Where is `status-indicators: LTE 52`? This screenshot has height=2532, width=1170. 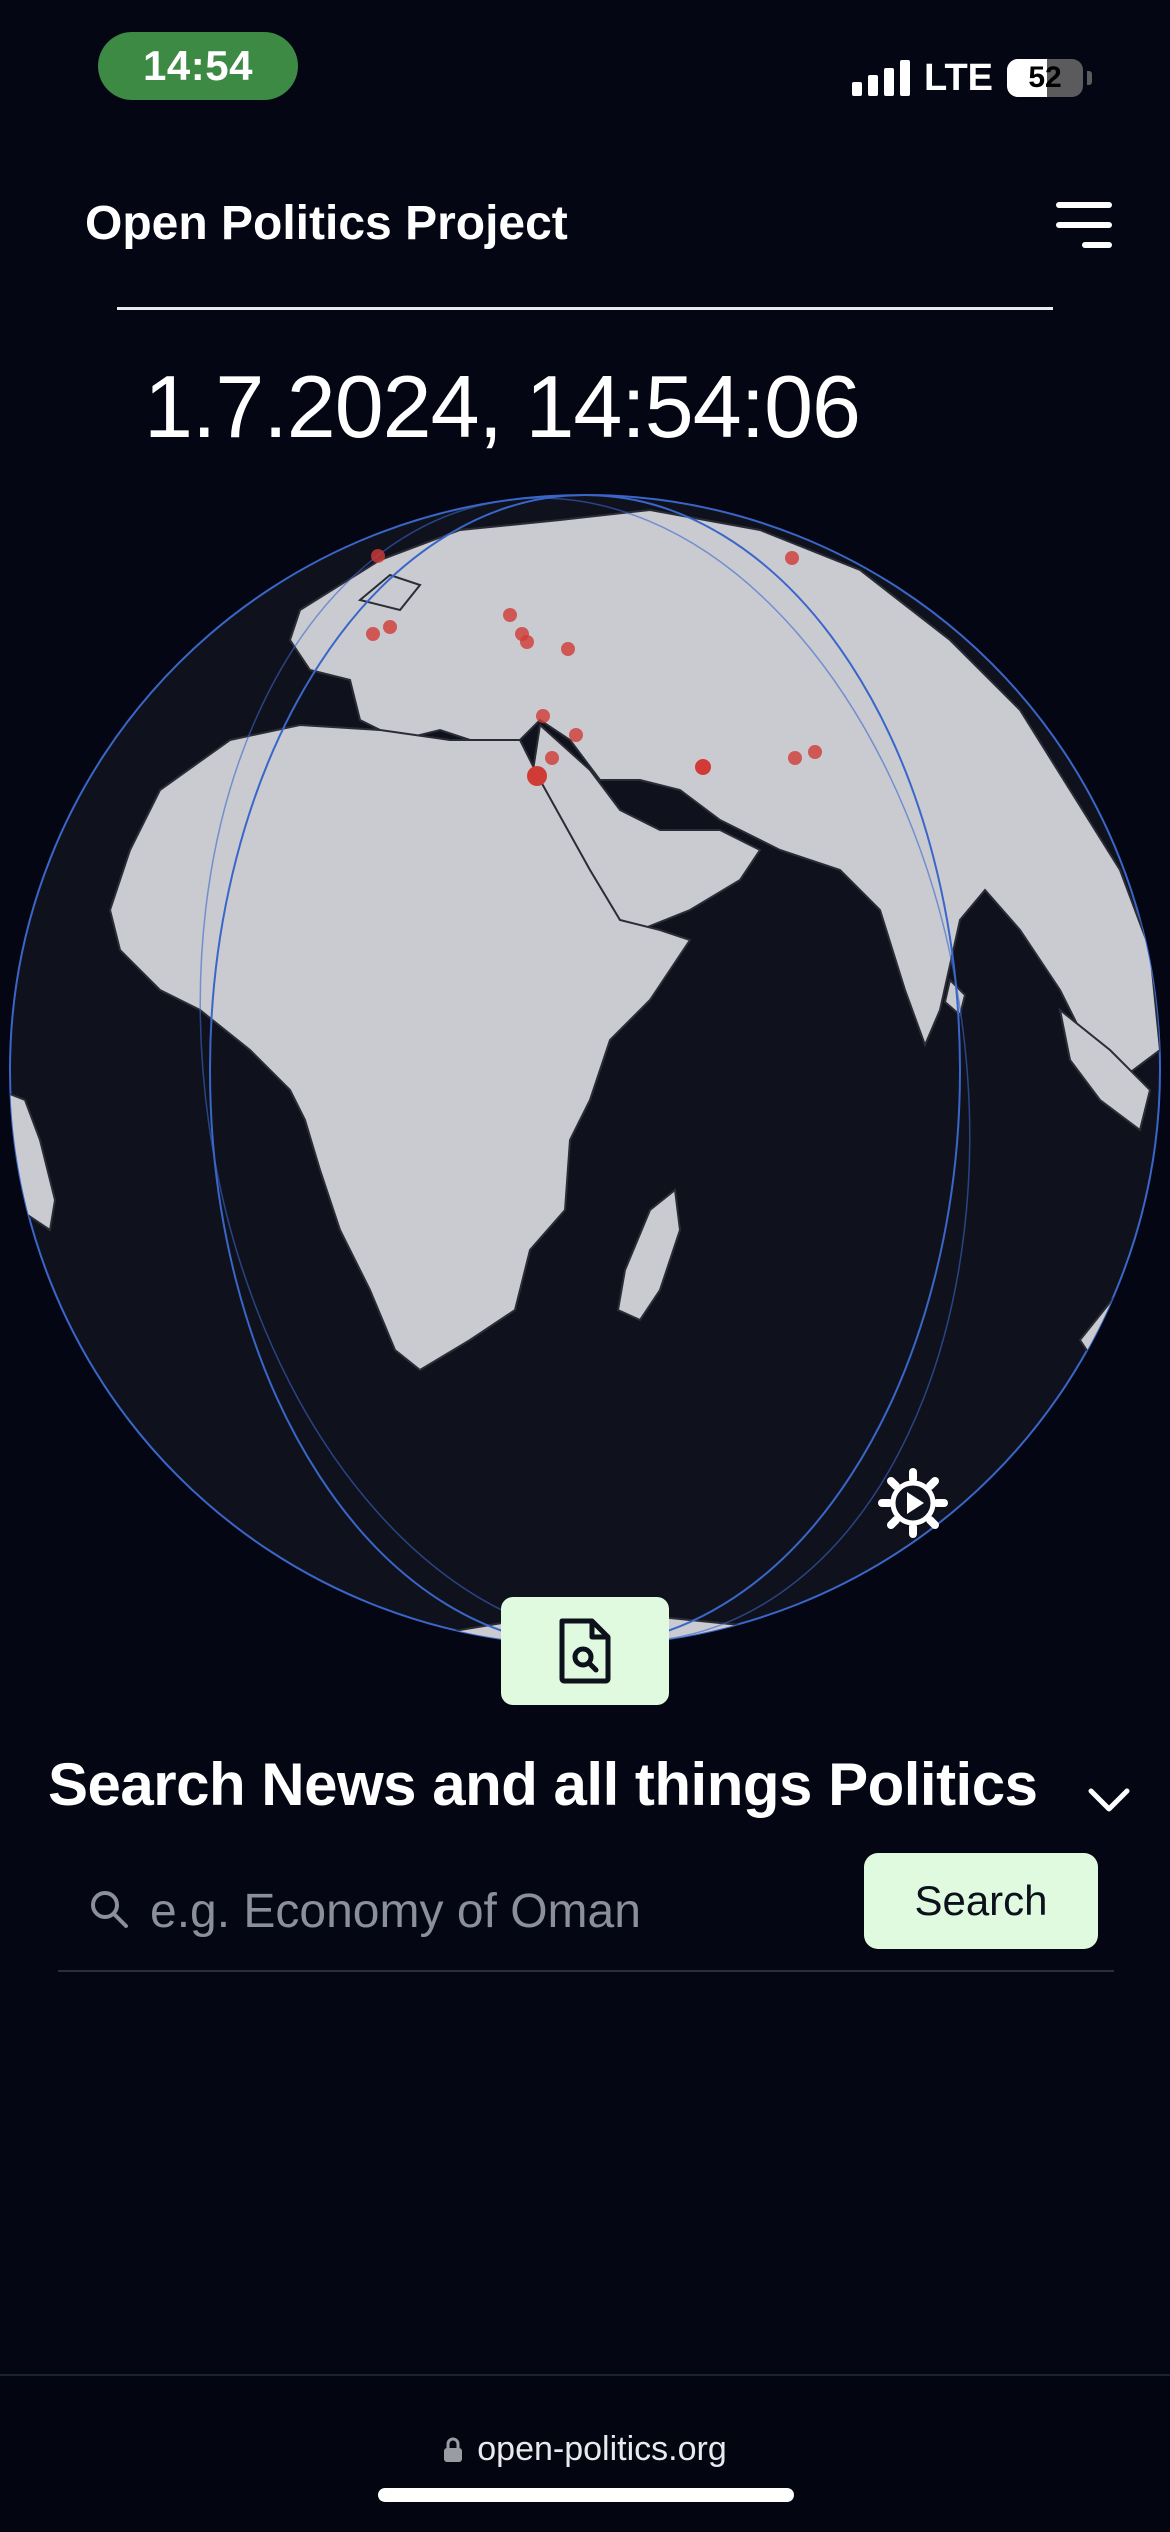
status-indicators: LTE 52 is located at coordinates (972, 78).